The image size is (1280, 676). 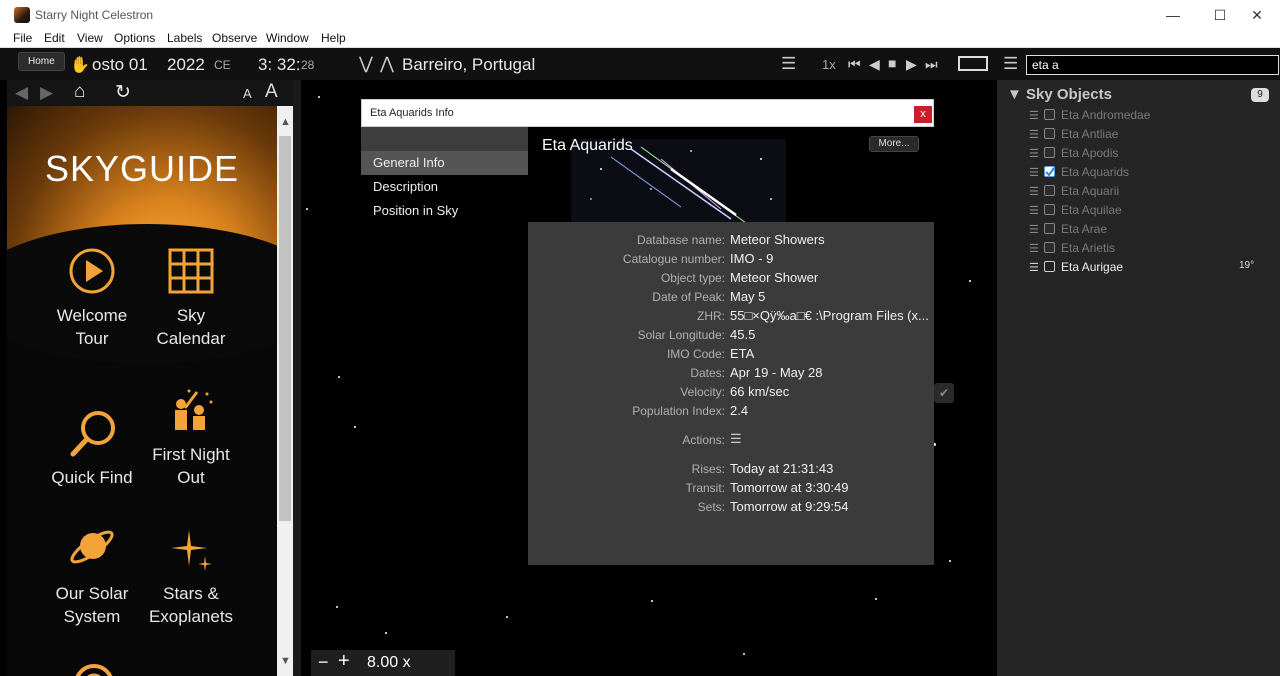 What do you see at coordinates (194, 409) in the screenshot?
I see `stargazers-icon` at bounding box center [194, 409].